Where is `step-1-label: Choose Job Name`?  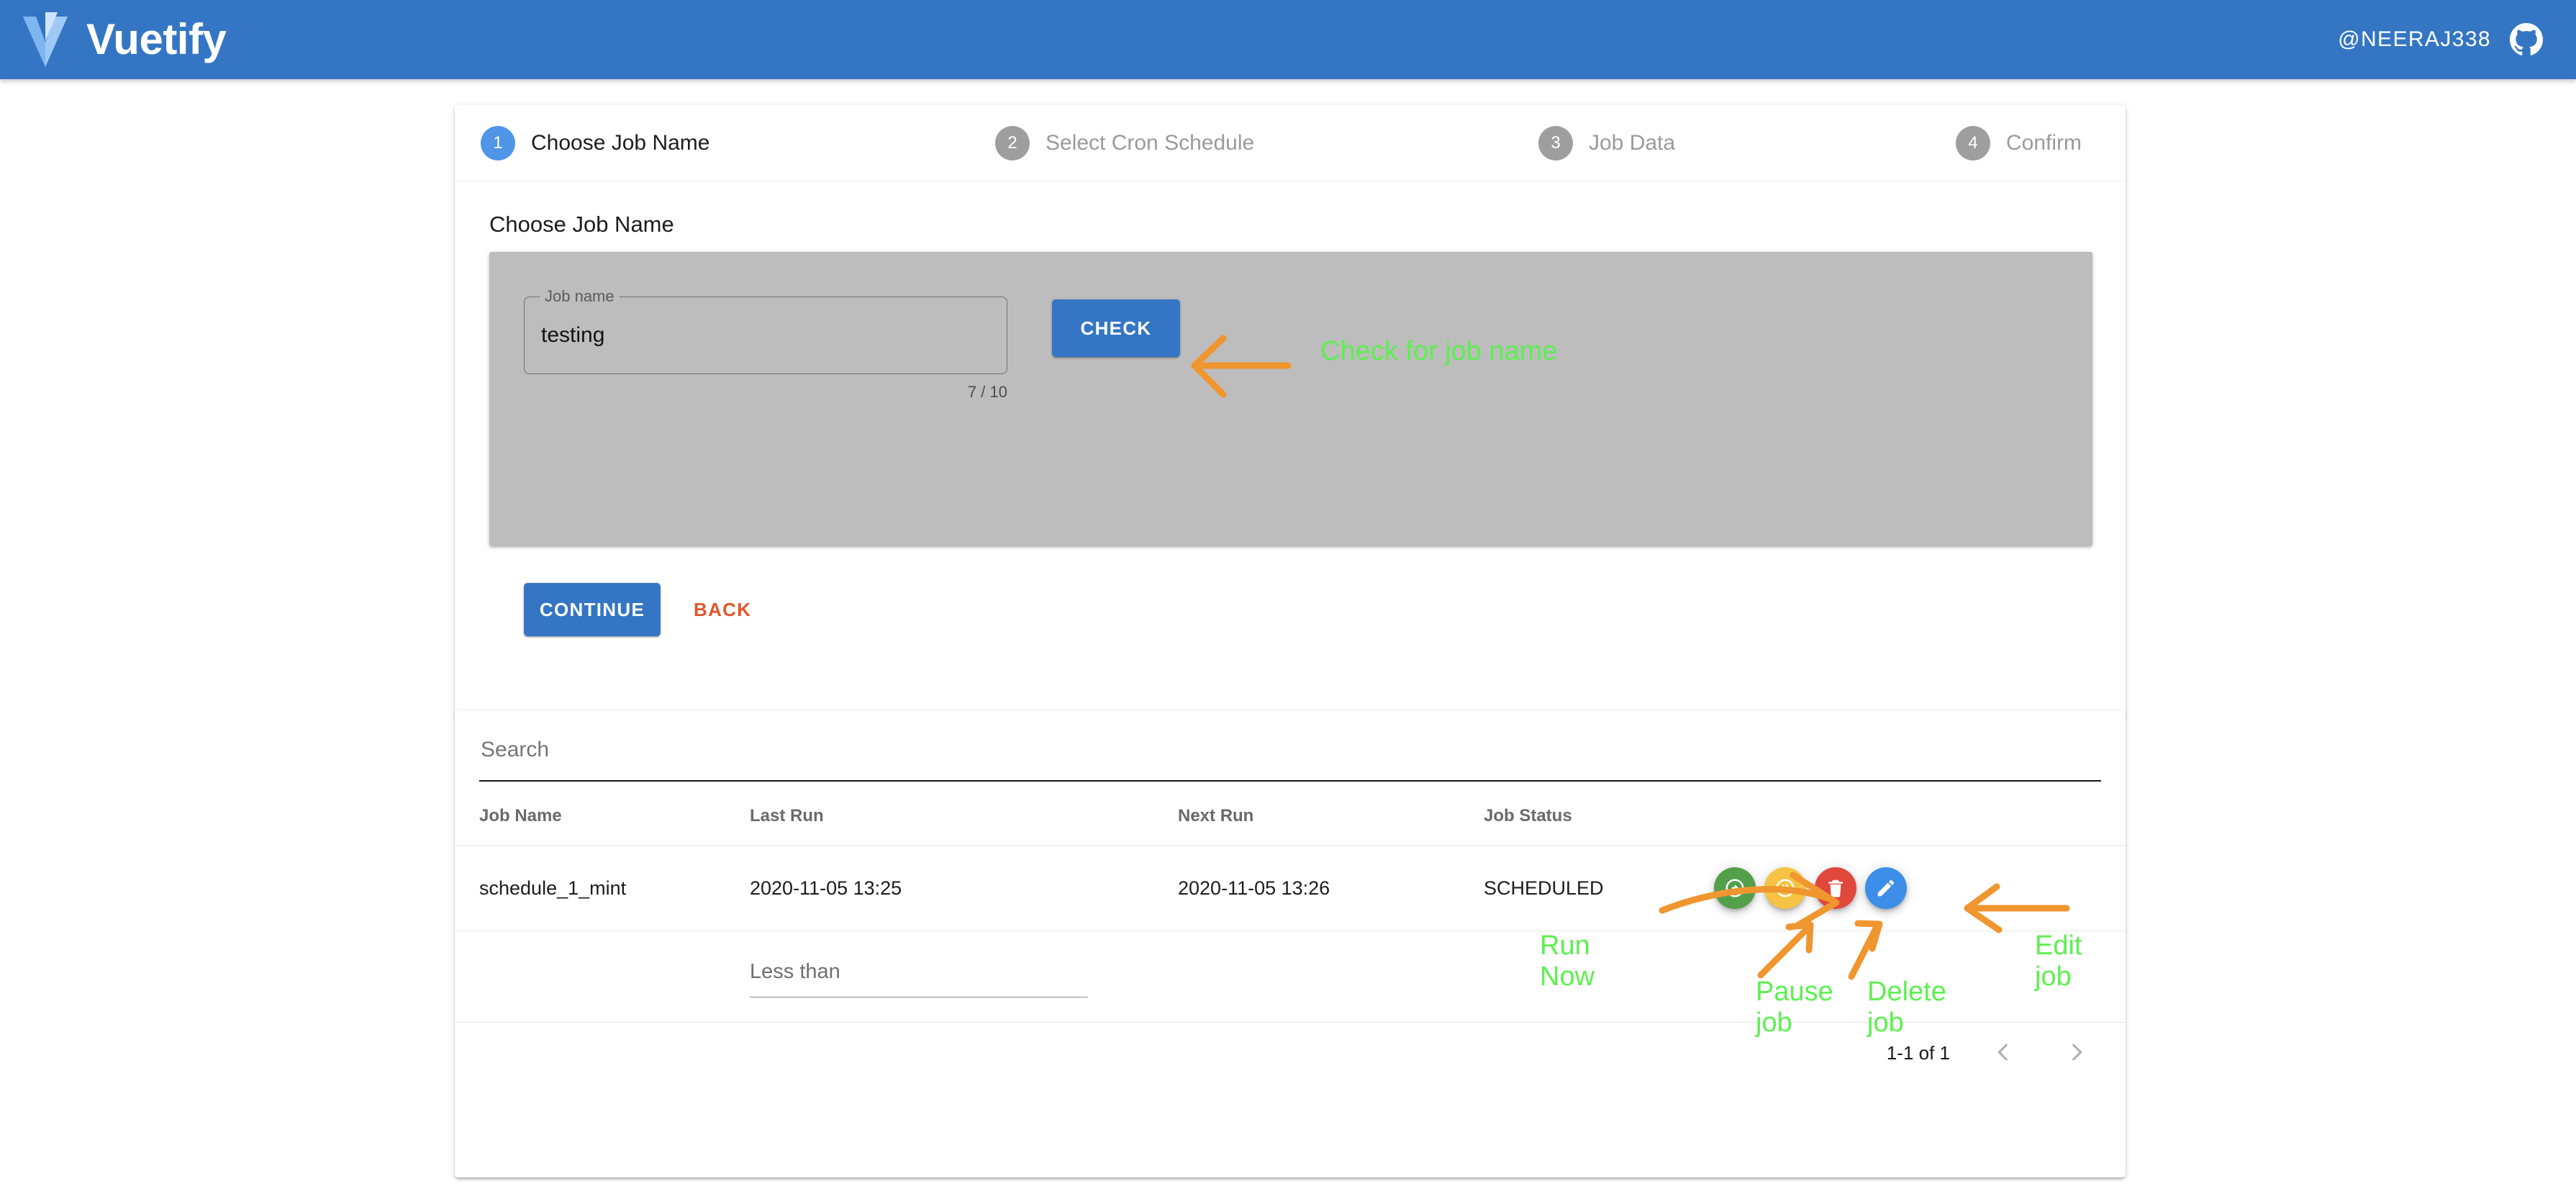
step-1-label: Choose Job Name is located at coordinates (620, 142).